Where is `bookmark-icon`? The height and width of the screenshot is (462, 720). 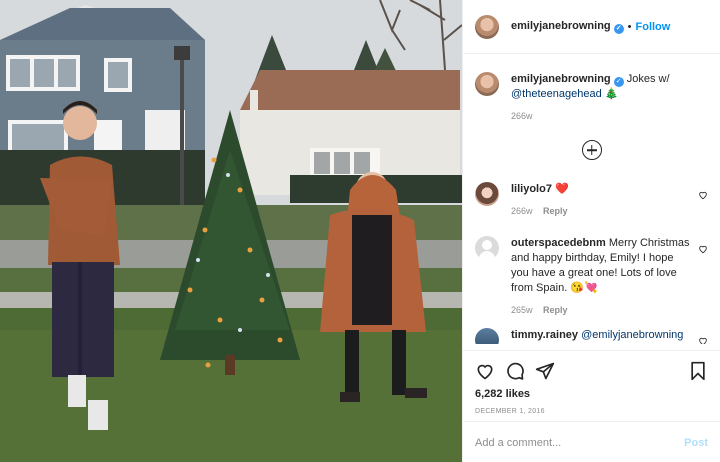
bookmark-icon is located at coordinates (698, 371).